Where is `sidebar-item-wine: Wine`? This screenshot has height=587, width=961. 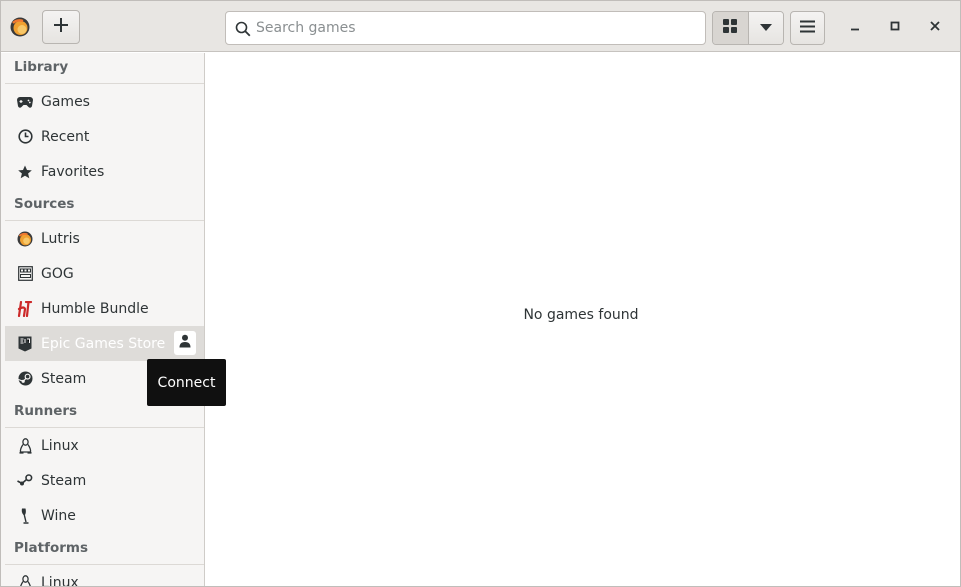 sidebar-item-wine: Wine is located at coordinates (104, 515).